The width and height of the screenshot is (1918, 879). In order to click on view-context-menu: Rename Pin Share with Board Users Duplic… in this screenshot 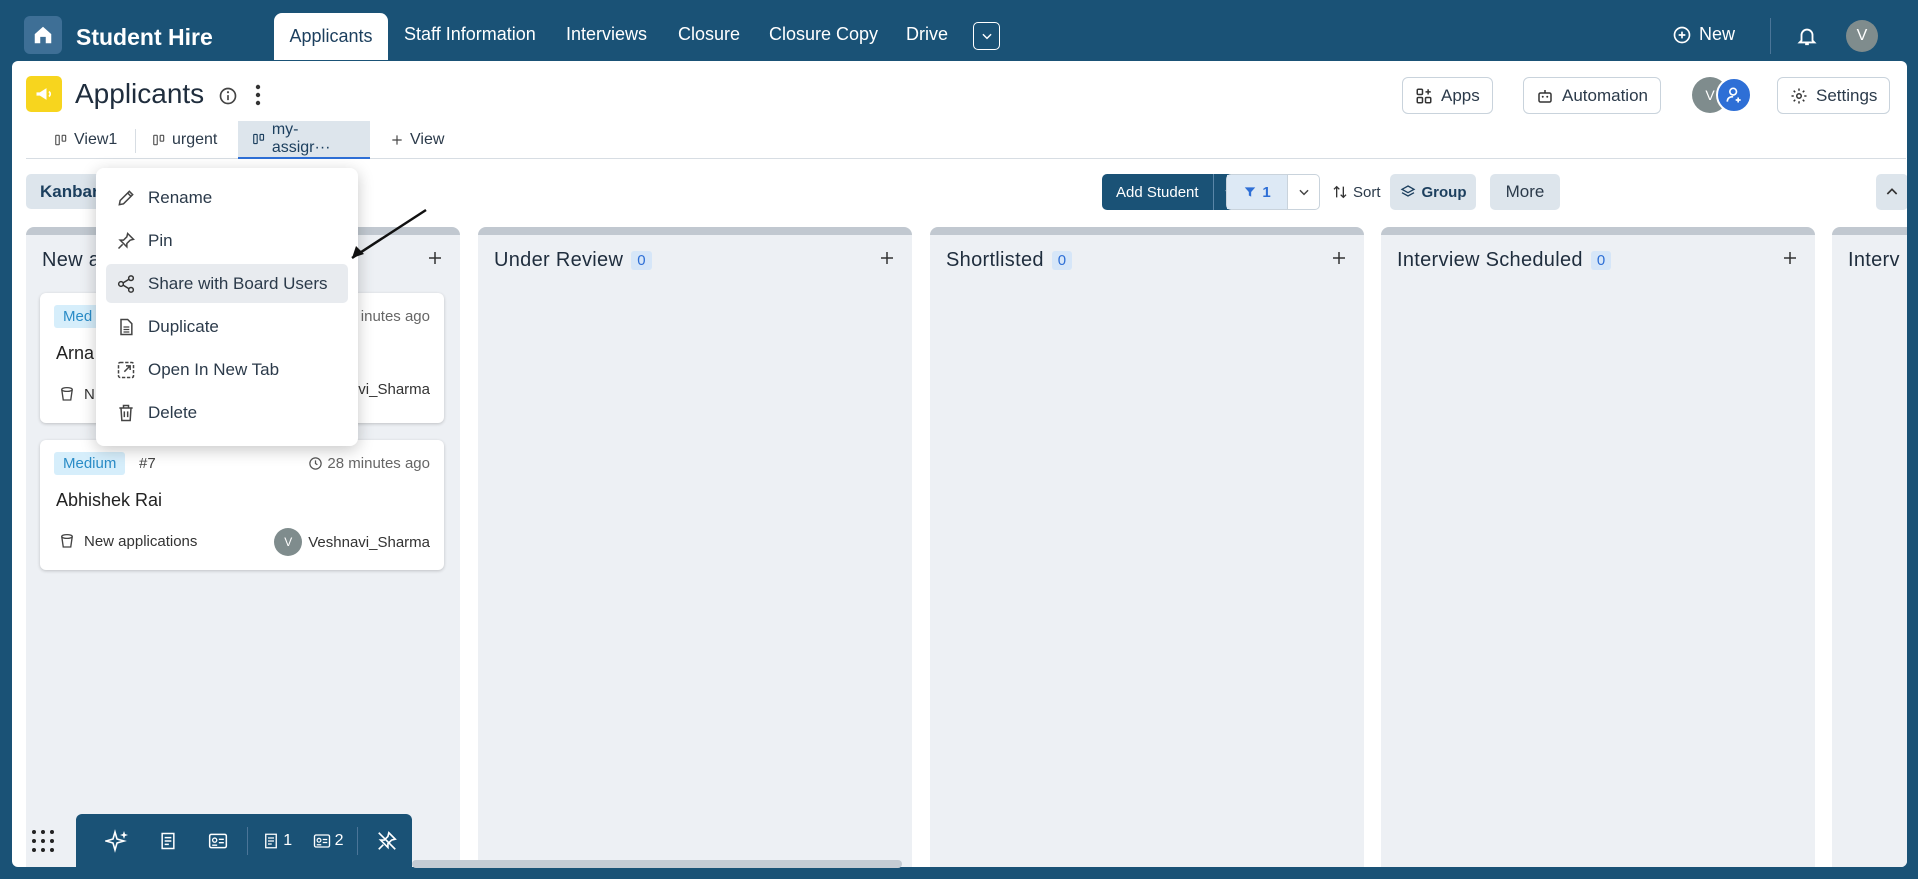, I will do `click(227, 307)`.